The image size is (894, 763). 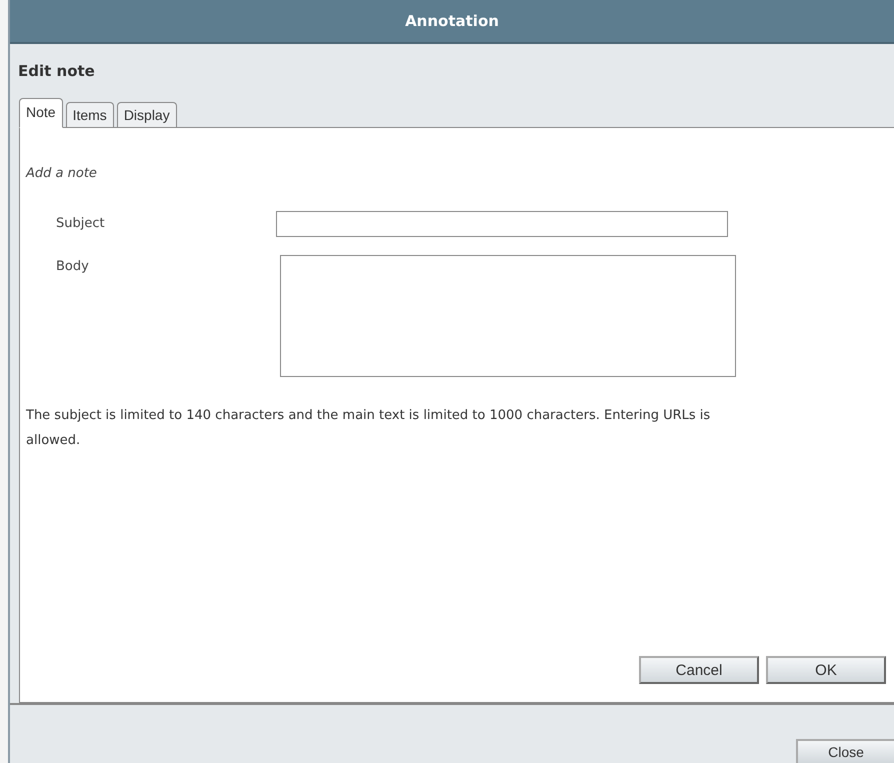 I want to click on tab: Display, so click(x=146, y=114).